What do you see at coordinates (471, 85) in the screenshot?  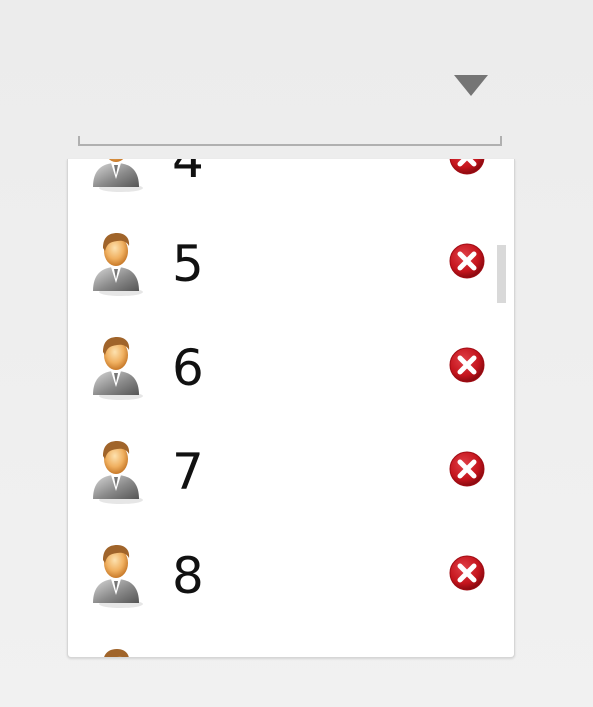 I see `dropdown-triangle-icon` at bounding box center [471, 85].